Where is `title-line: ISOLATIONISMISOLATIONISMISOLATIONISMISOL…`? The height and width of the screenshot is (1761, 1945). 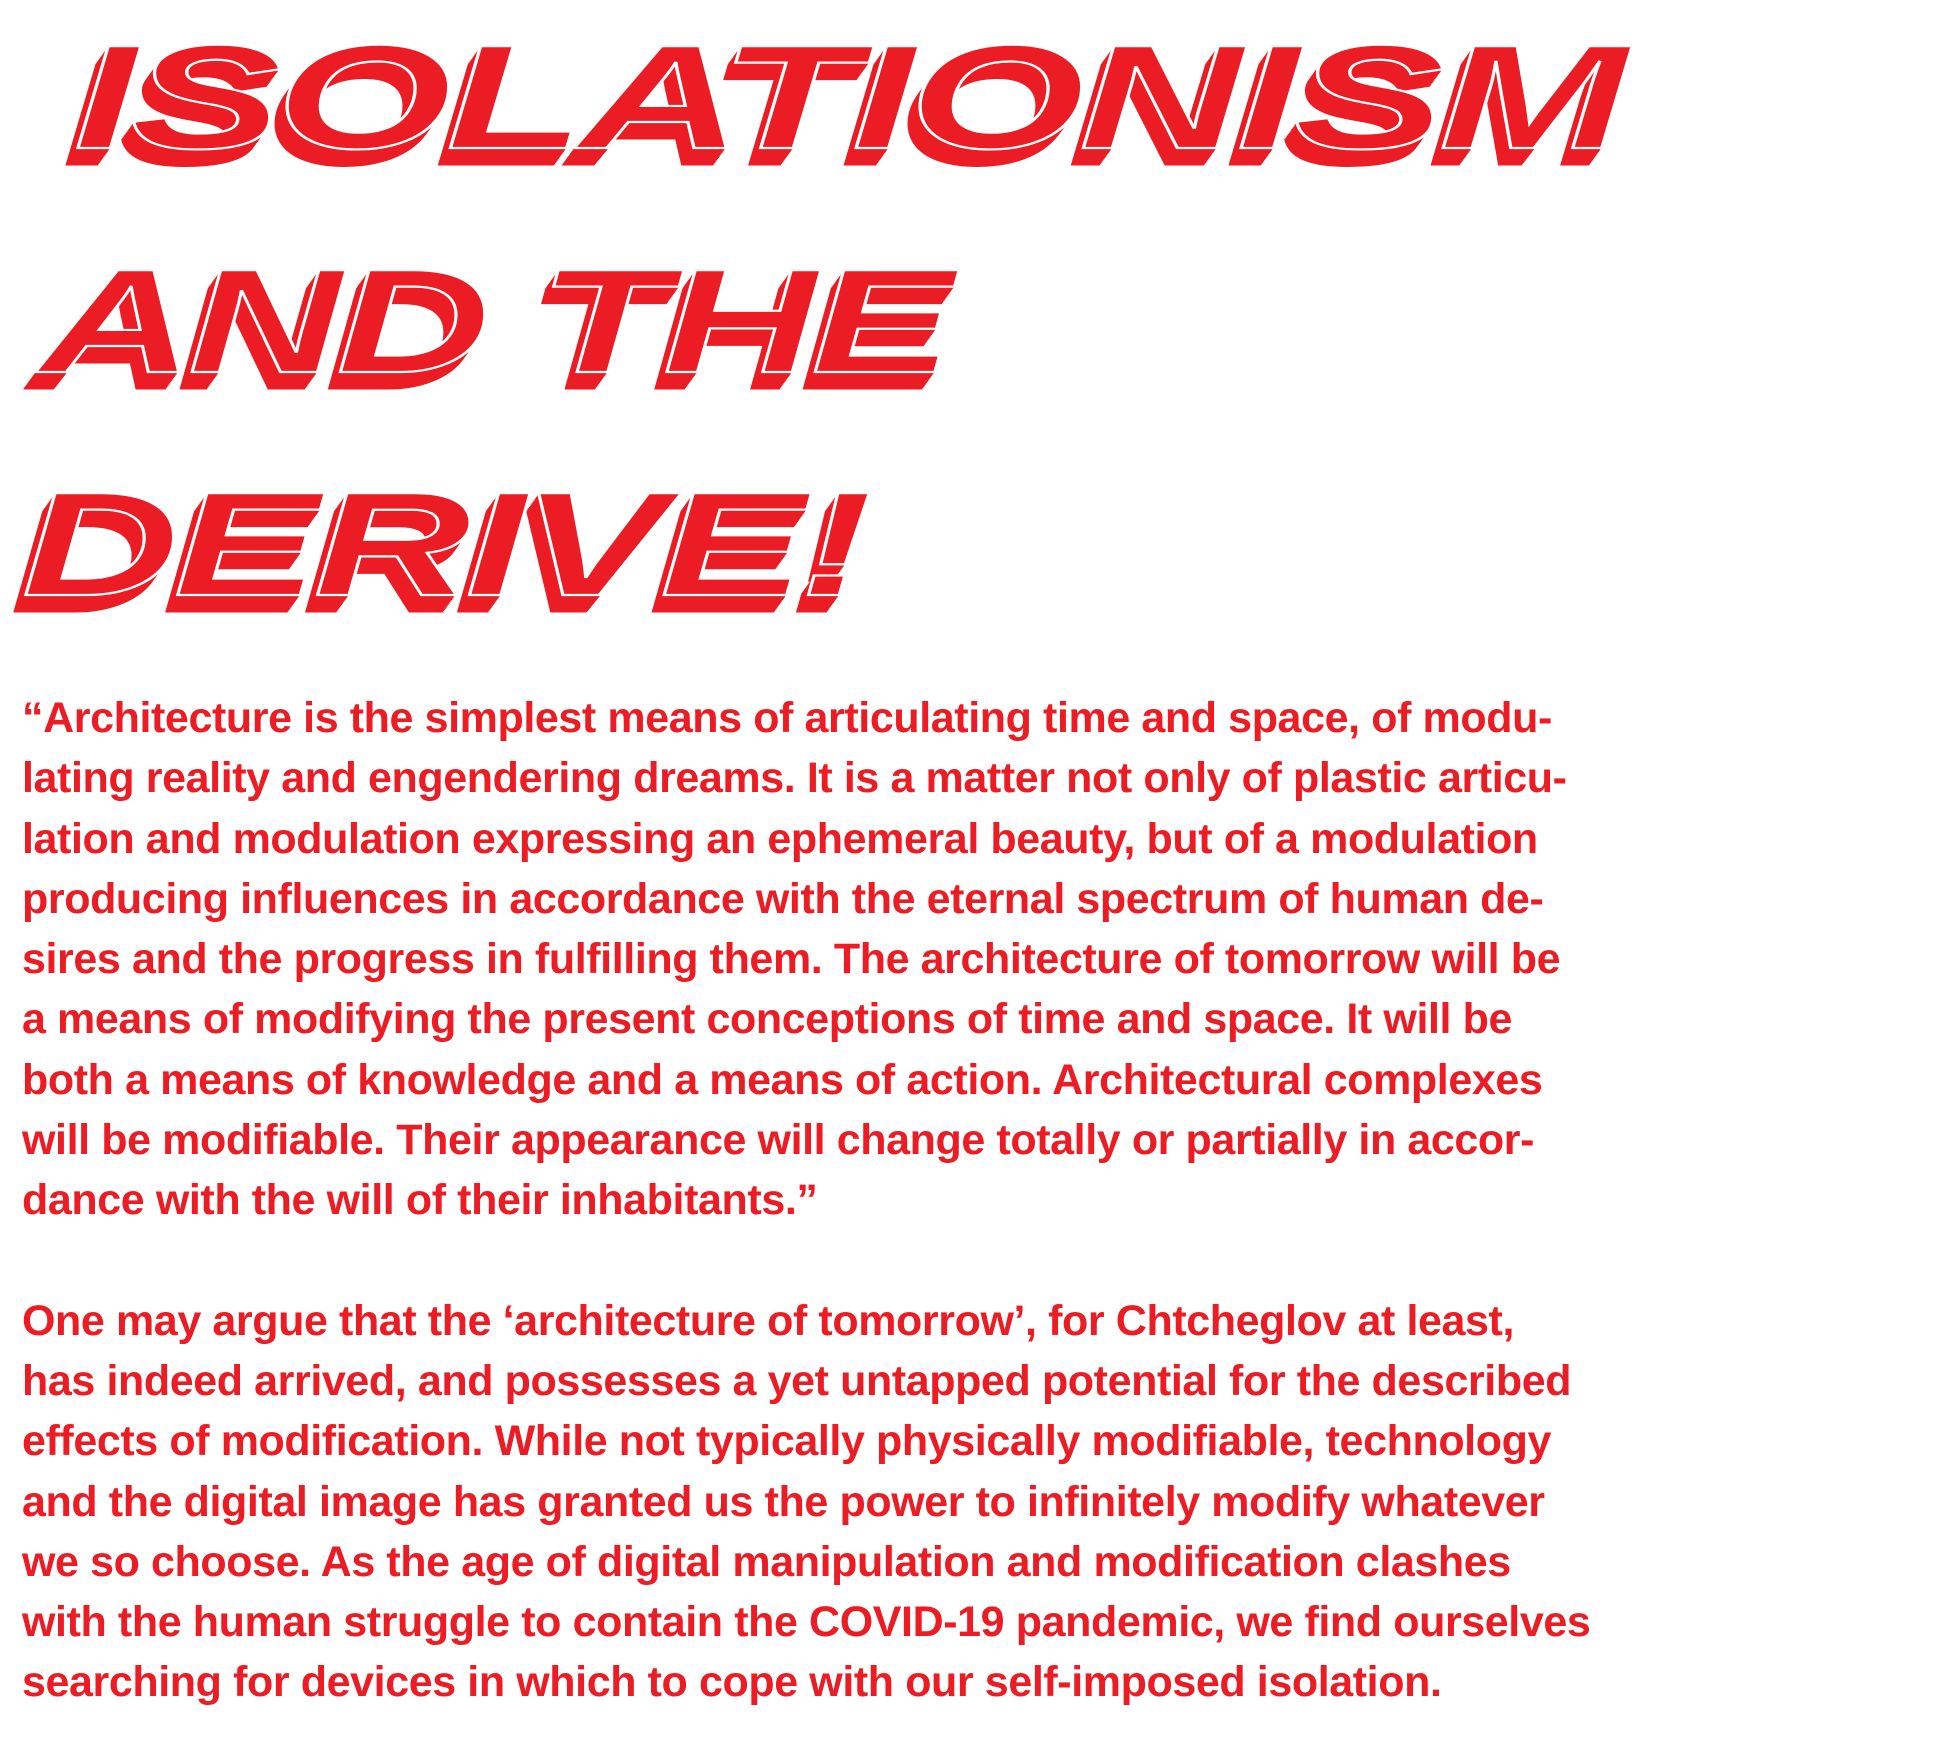
title-line: ISOLATIONISMISOLATIONISMISOLATIONISMISOL… is located at coordinates (849, 106).